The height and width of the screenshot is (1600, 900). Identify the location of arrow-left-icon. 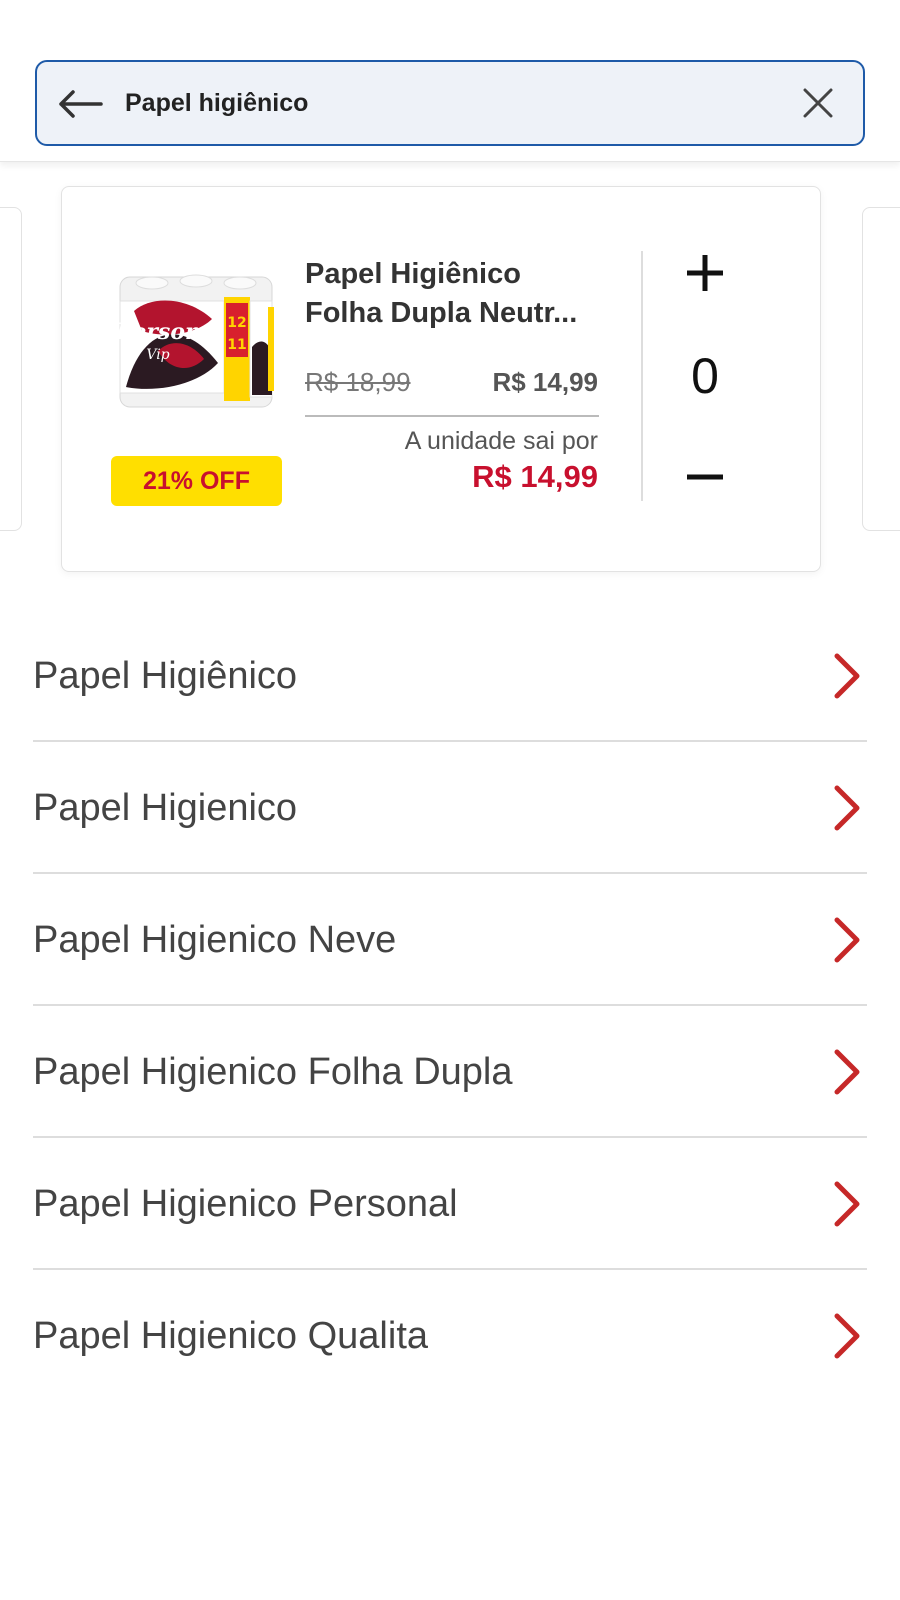
(81, 104).